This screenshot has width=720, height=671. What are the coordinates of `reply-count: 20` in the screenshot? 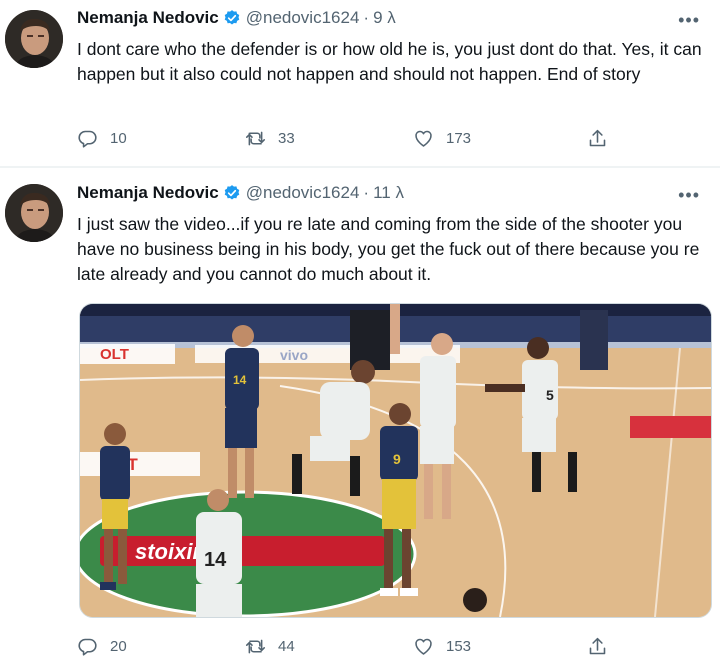 It's located at (118, 646).